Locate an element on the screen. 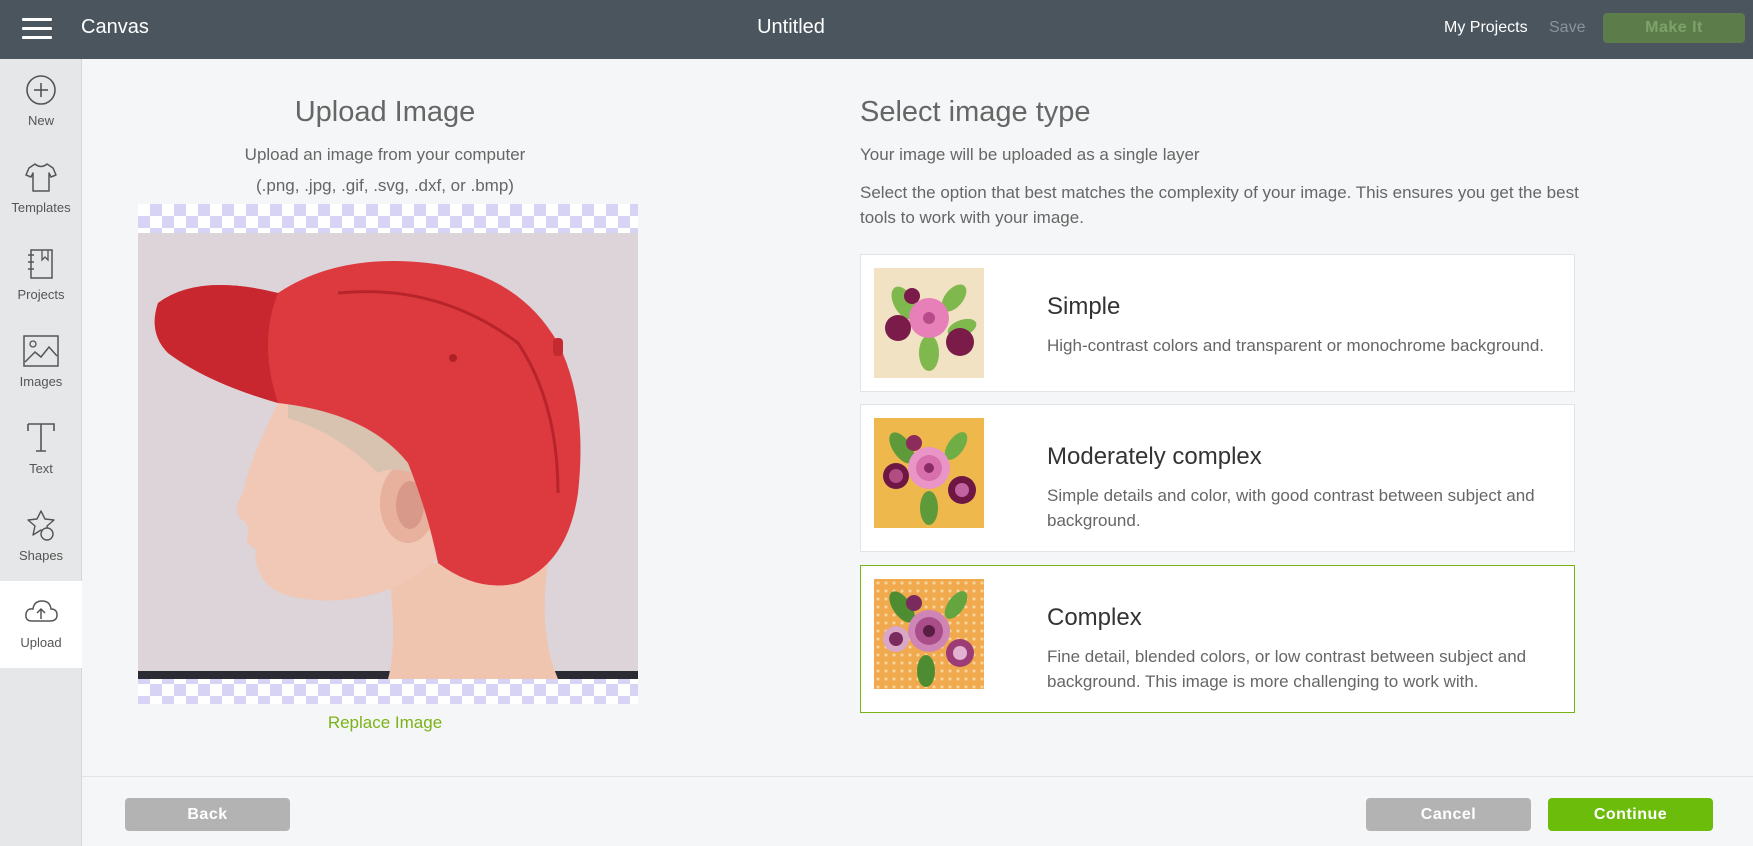 The height and width of the screenshot is (846, 1753). cloud-upload-icon is located at coordinates (41, 611).